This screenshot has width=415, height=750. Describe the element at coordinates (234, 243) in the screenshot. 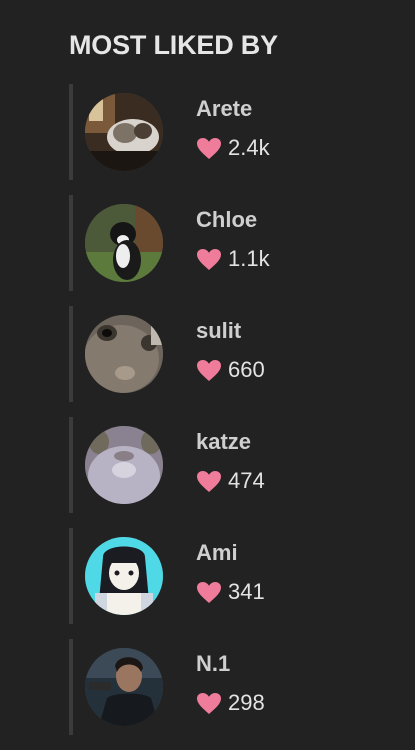

I see `list-item-chloe: Chloe 1.1k` at that location.